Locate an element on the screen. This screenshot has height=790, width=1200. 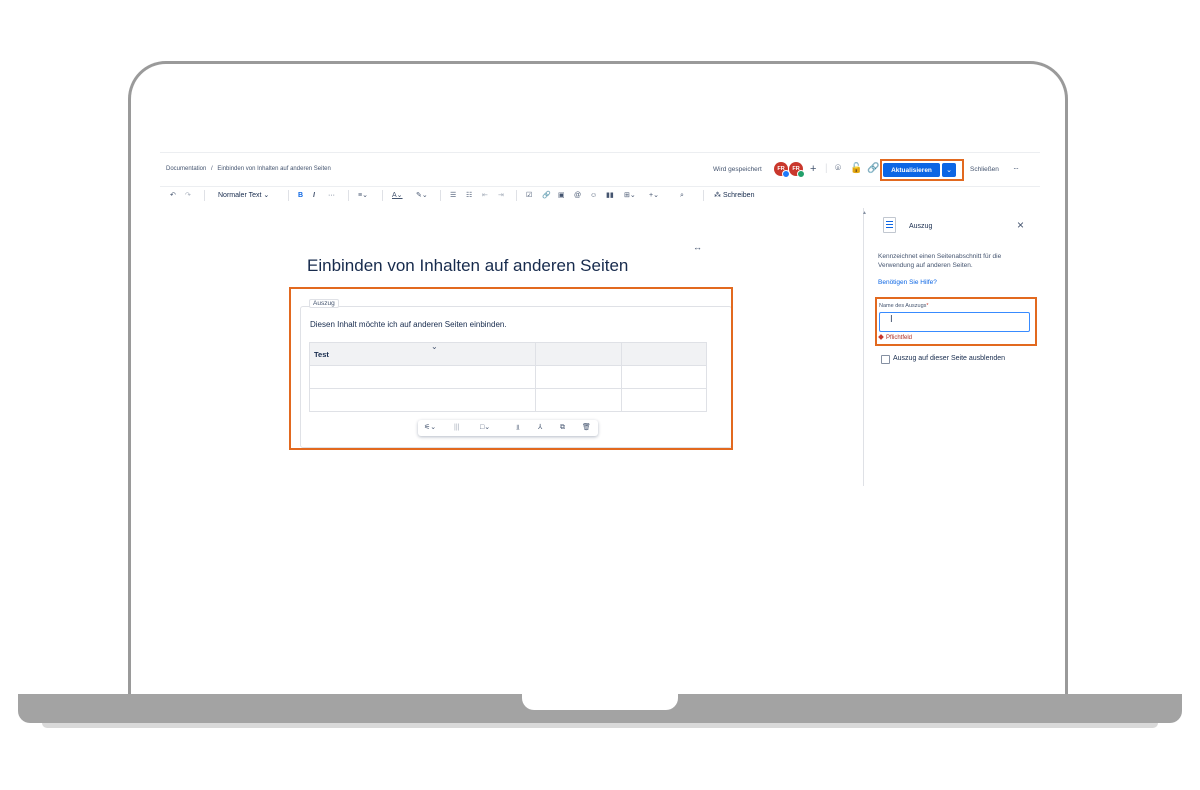
table-icon: ⊞⌄ is located at coordinates (630, 195).